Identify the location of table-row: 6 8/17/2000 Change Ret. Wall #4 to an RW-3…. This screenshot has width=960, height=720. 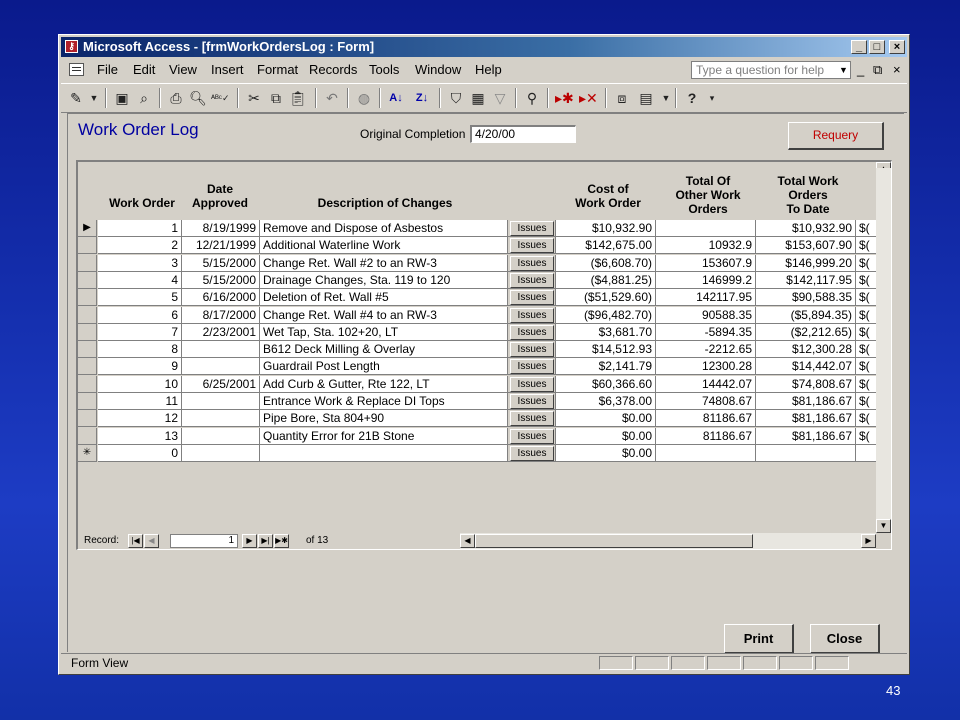
(484, 315).